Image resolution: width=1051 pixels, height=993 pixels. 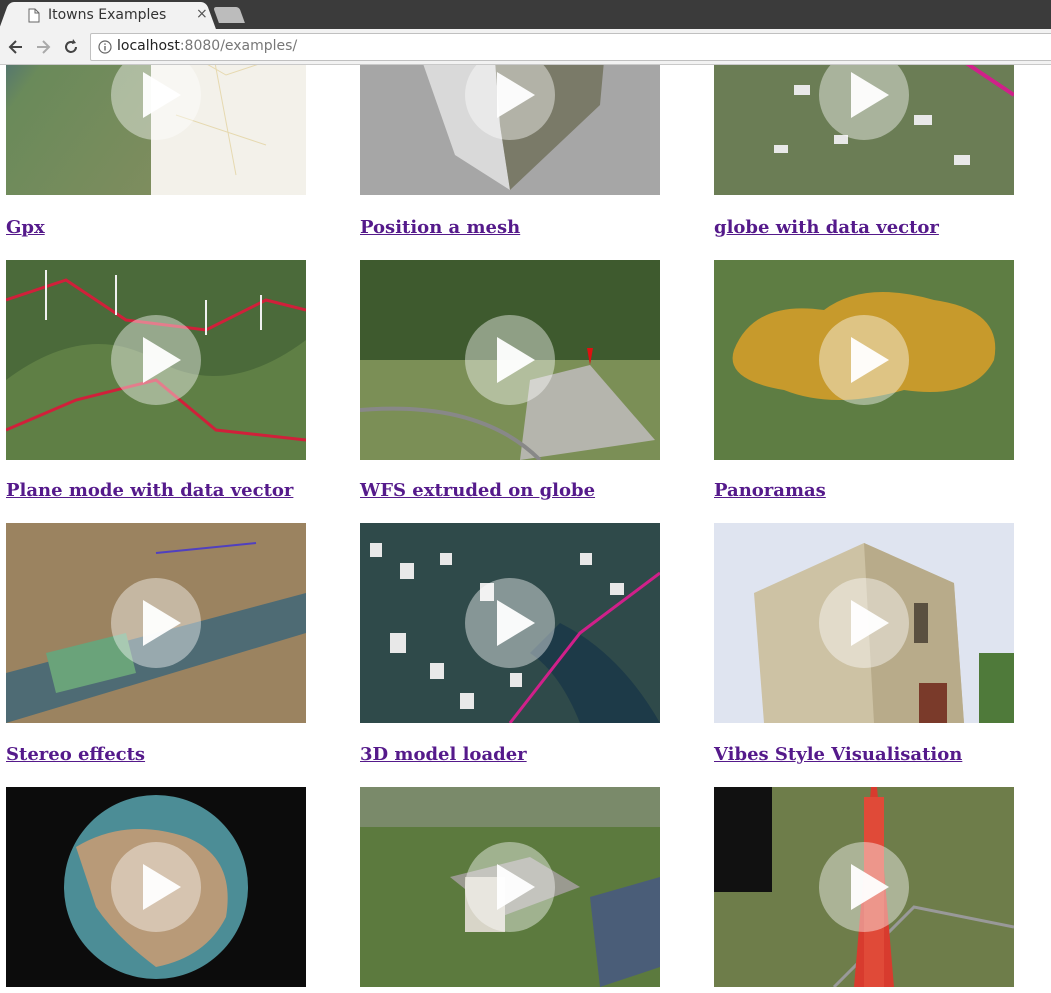 I want to click on example-title-link: Vibes Style Visualisation, so click(x=838, y=754).